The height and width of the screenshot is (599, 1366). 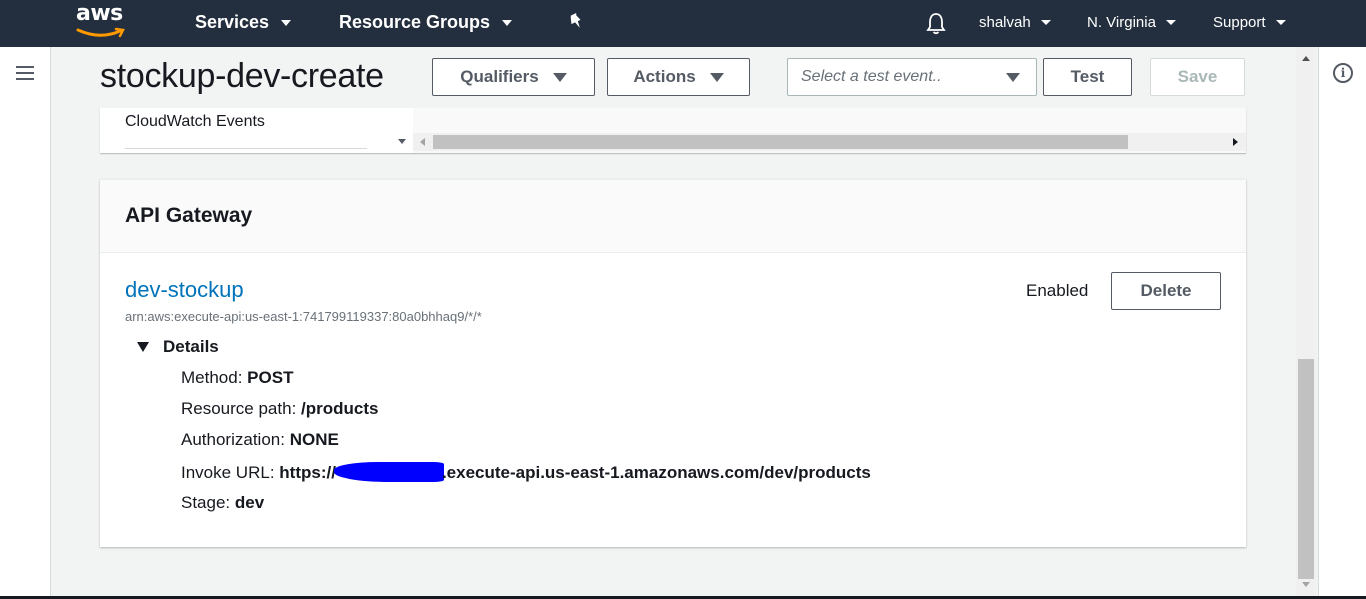 I want to click on resource-path-label: Resource path:, so click(x=239, y=408).